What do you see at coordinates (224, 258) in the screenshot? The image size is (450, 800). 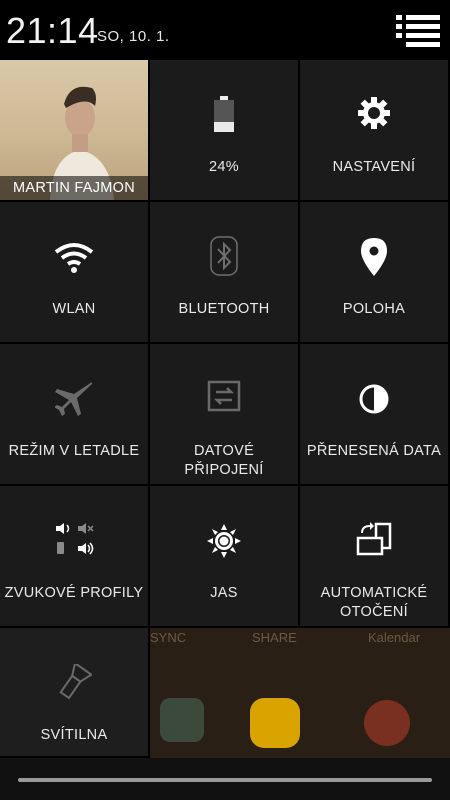 I see `bluetooth-icon` at bounding box center [224, 258].